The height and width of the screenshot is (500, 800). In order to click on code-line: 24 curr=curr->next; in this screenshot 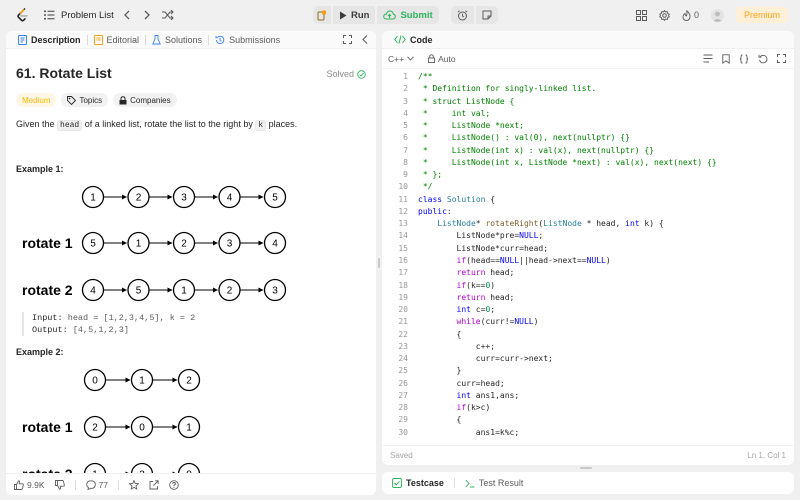, I will do `click(588, 359)`.